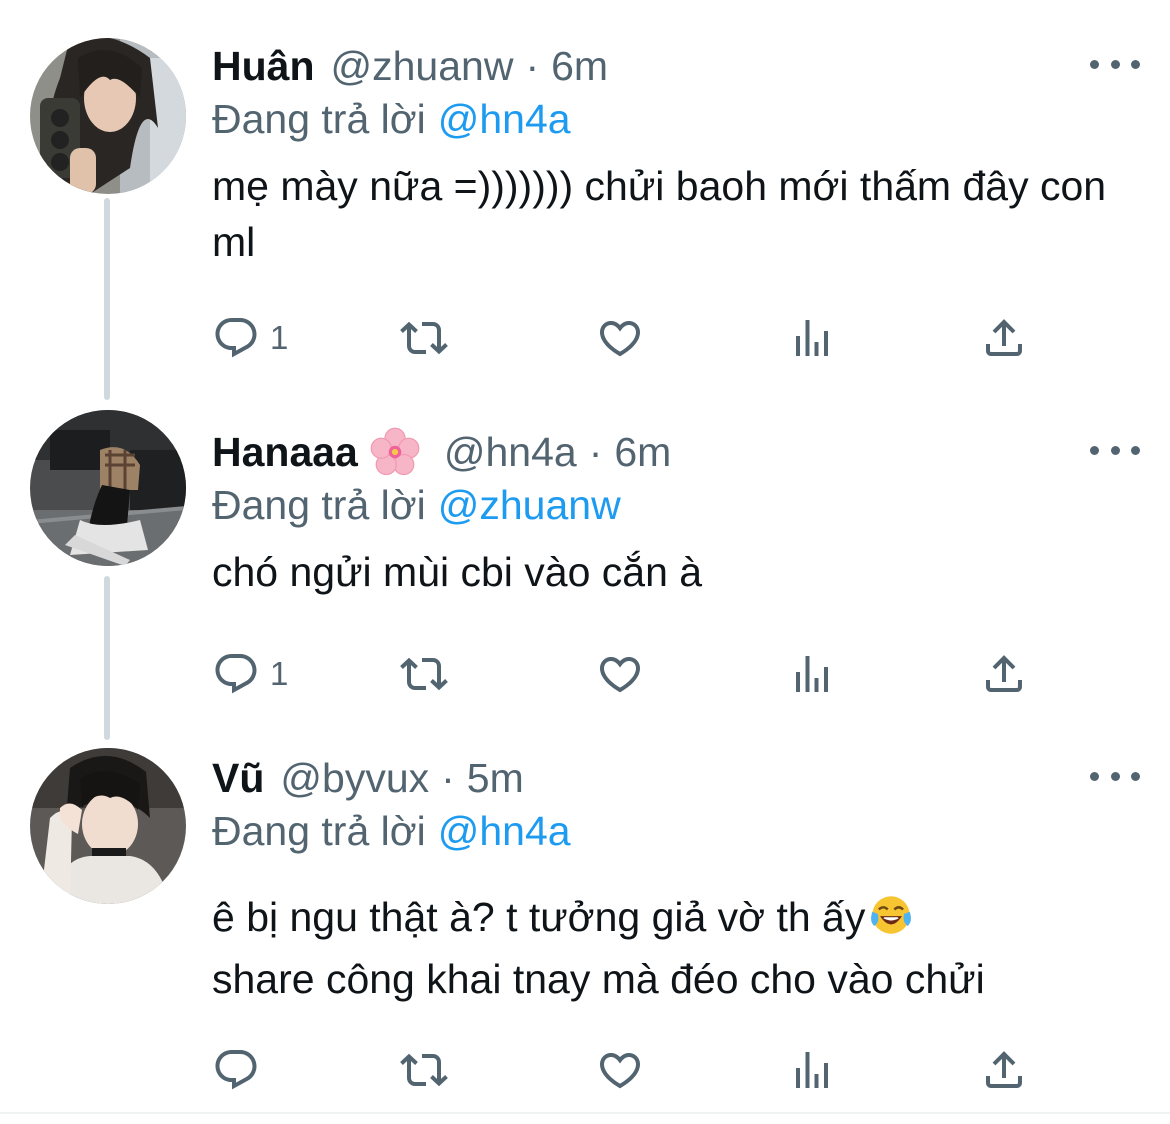 The width and height of the screenshot is (1170, 1124). I want to click on reply-button, so click(236, 1070).